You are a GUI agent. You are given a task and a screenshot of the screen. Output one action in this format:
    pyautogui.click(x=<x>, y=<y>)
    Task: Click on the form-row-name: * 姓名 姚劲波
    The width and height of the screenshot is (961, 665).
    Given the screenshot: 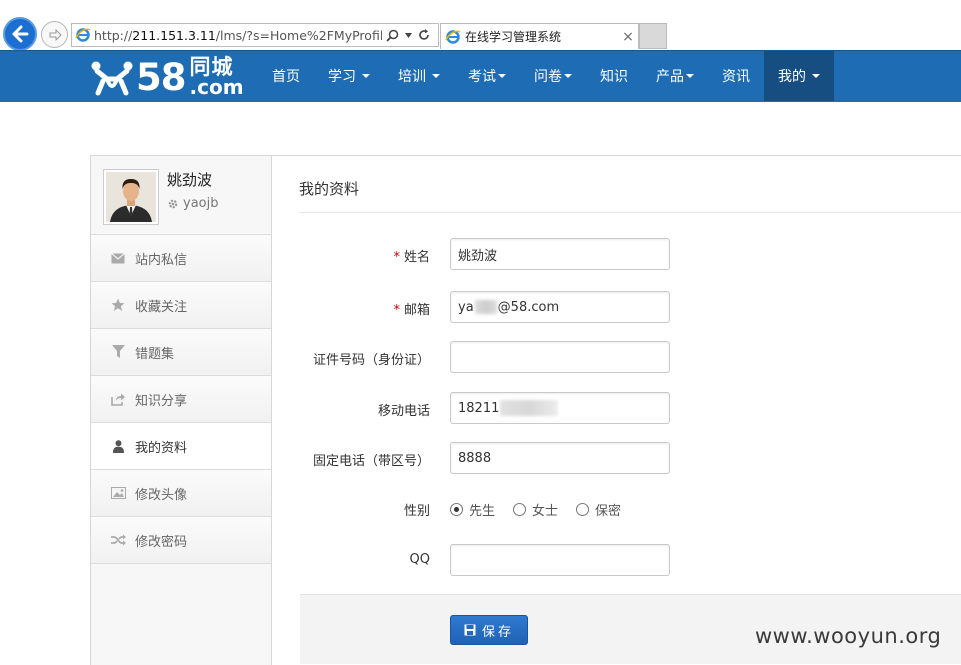 What is the action you would take?
    pyautogui.click(x=616, y=254)
    